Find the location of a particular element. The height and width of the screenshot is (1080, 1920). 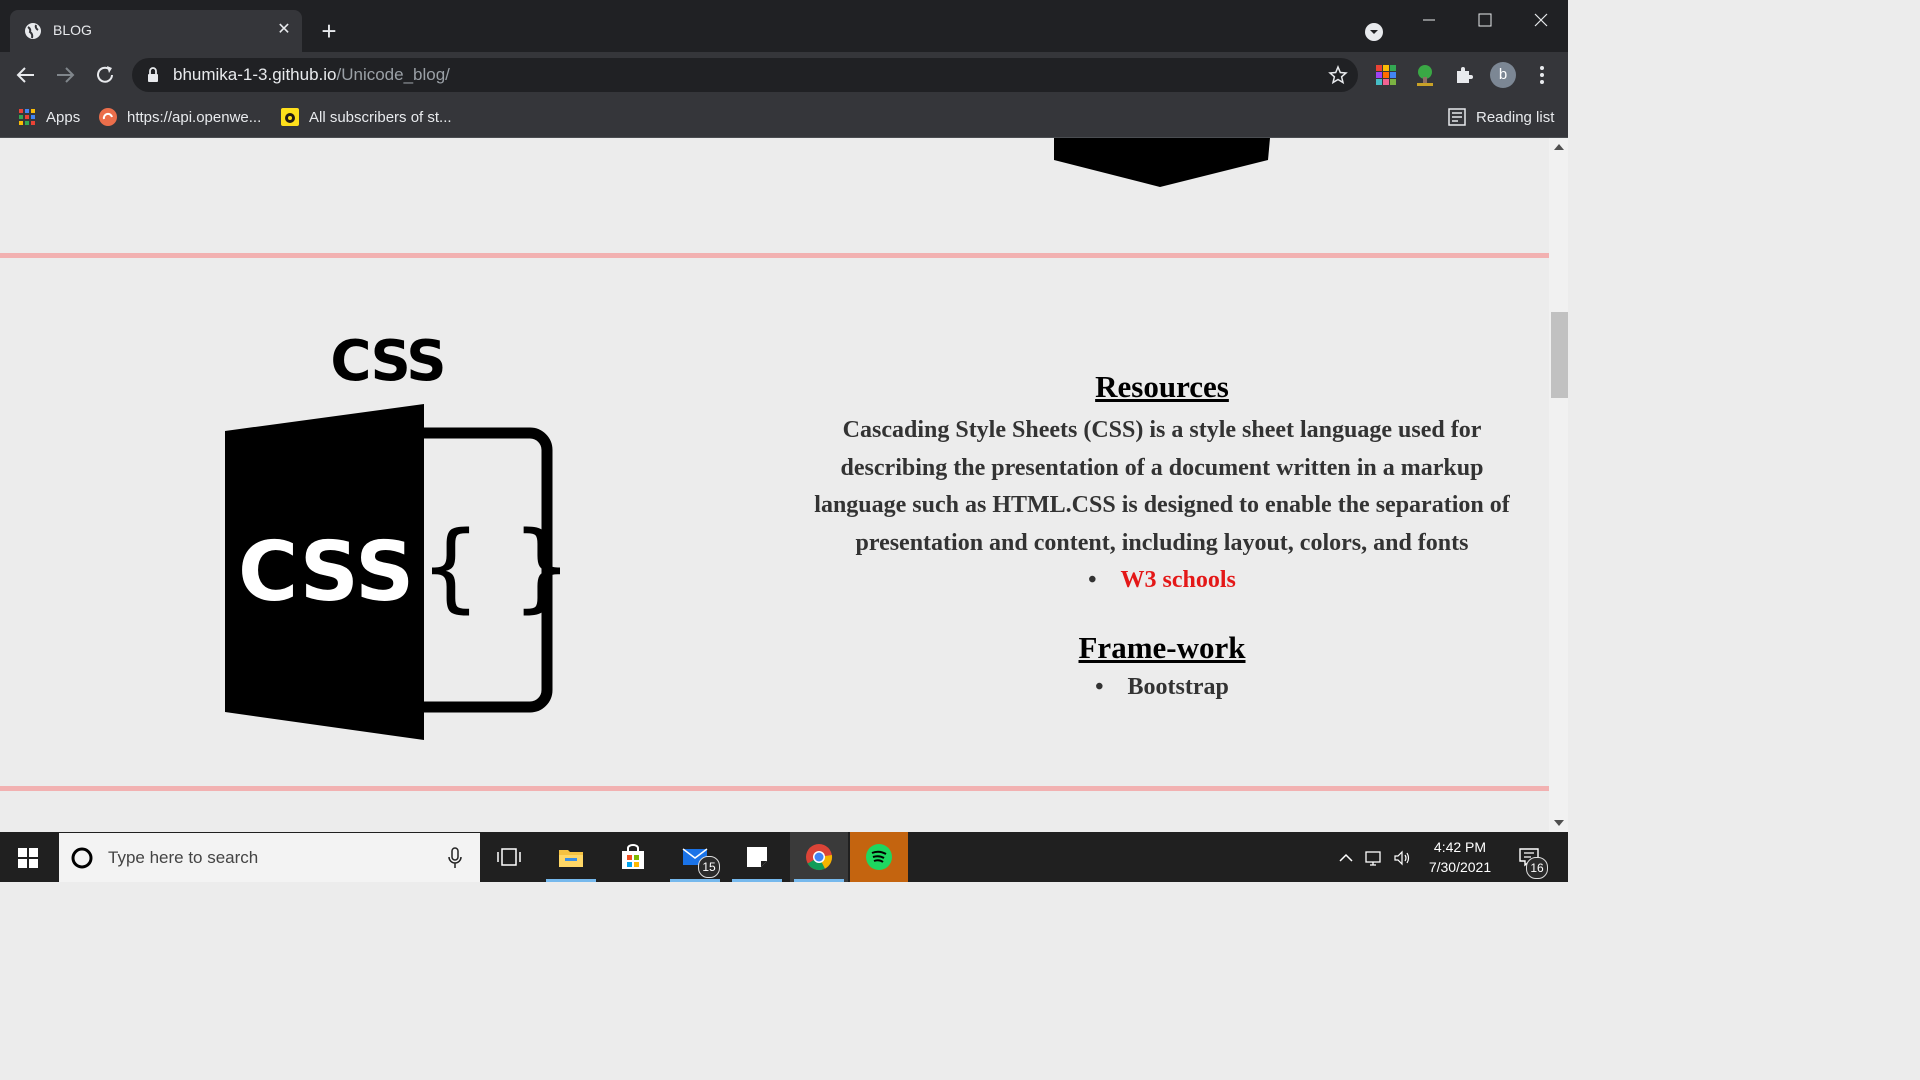

apps-grid-icon is located at coordinates (27, 117).